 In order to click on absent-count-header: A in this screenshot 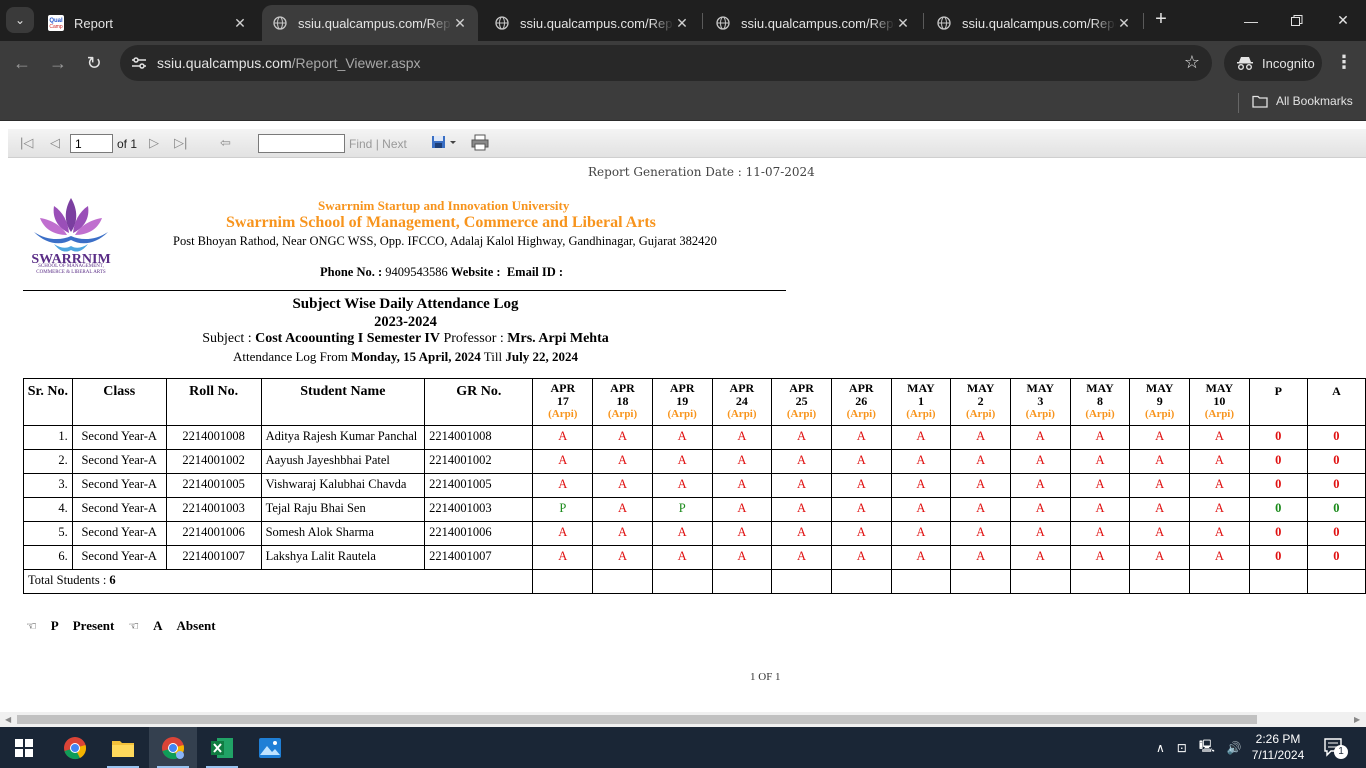, I will do `click(1336, 402)`.